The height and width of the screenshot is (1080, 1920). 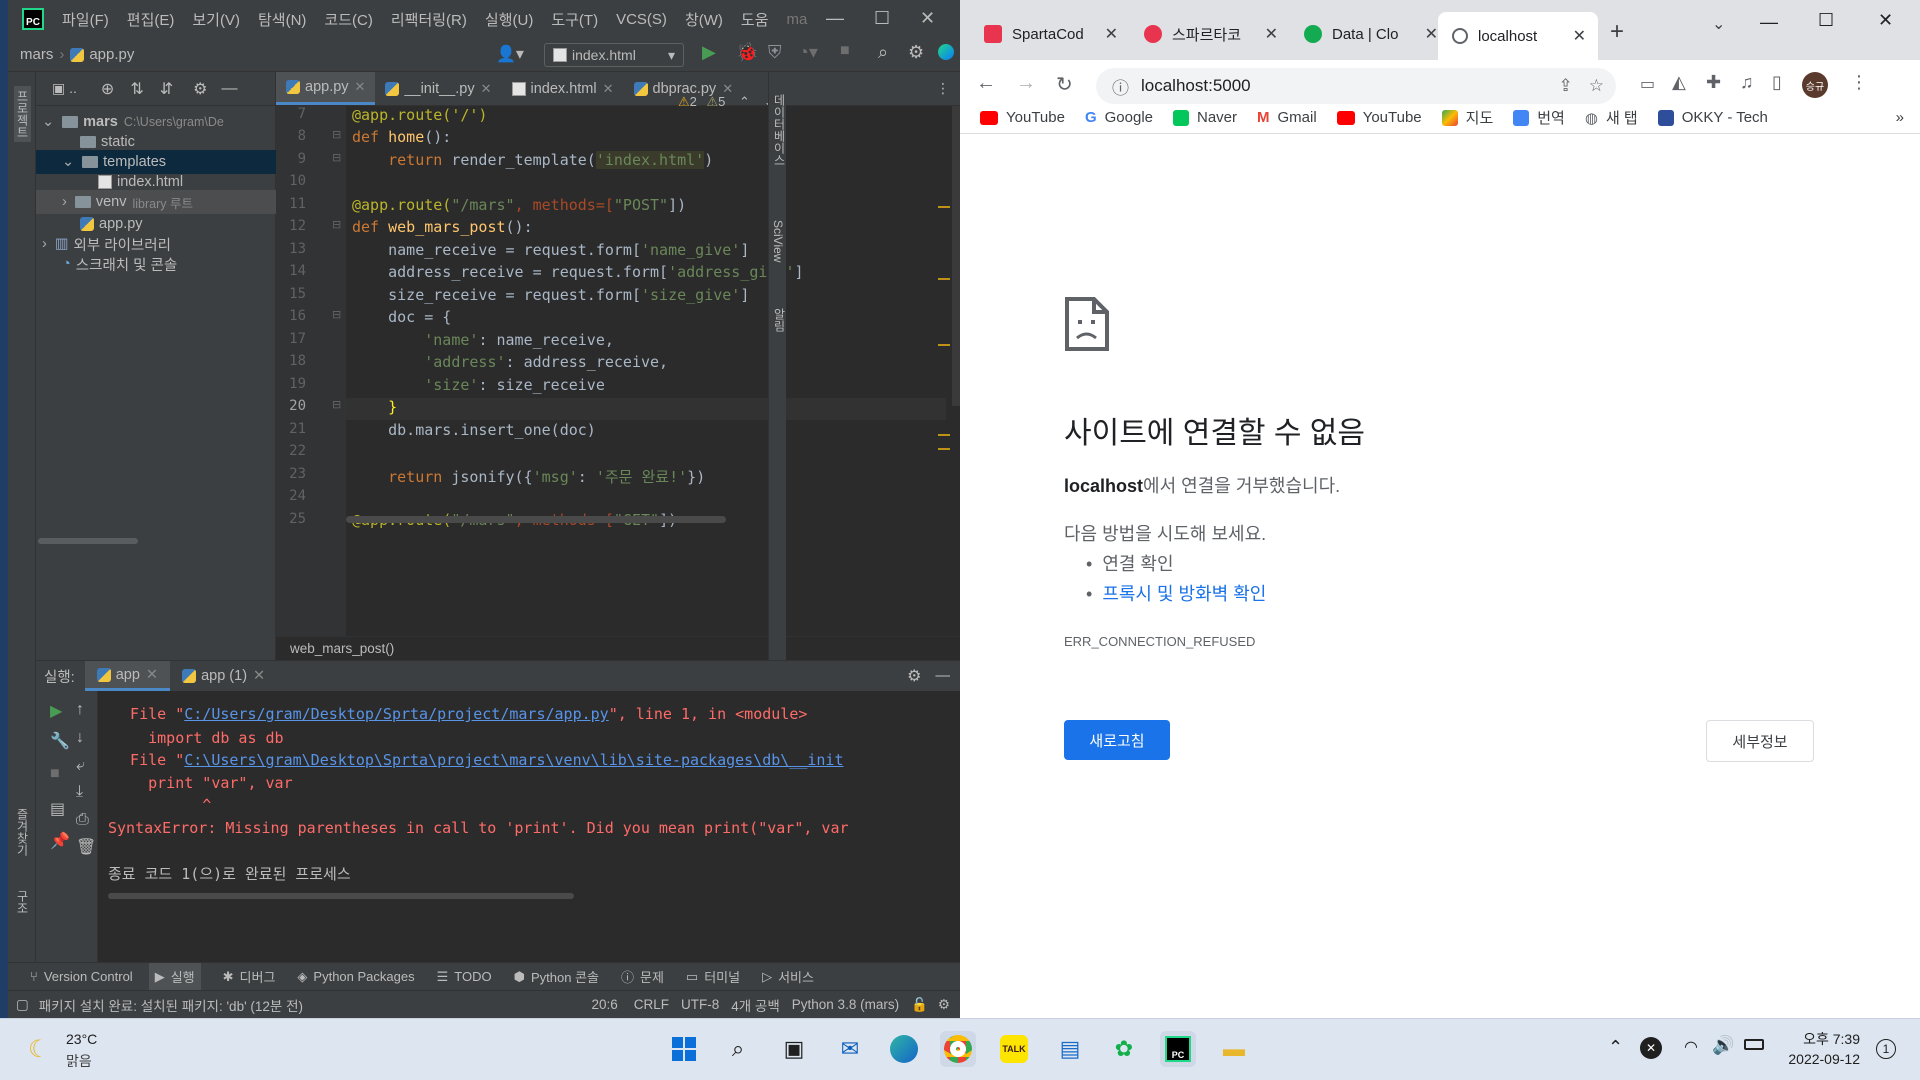 What do you see at coordinates (22, 1005) in the screenshot?
I see `panel-toggle-icon: ▢` at bounding box center [22, 1005].